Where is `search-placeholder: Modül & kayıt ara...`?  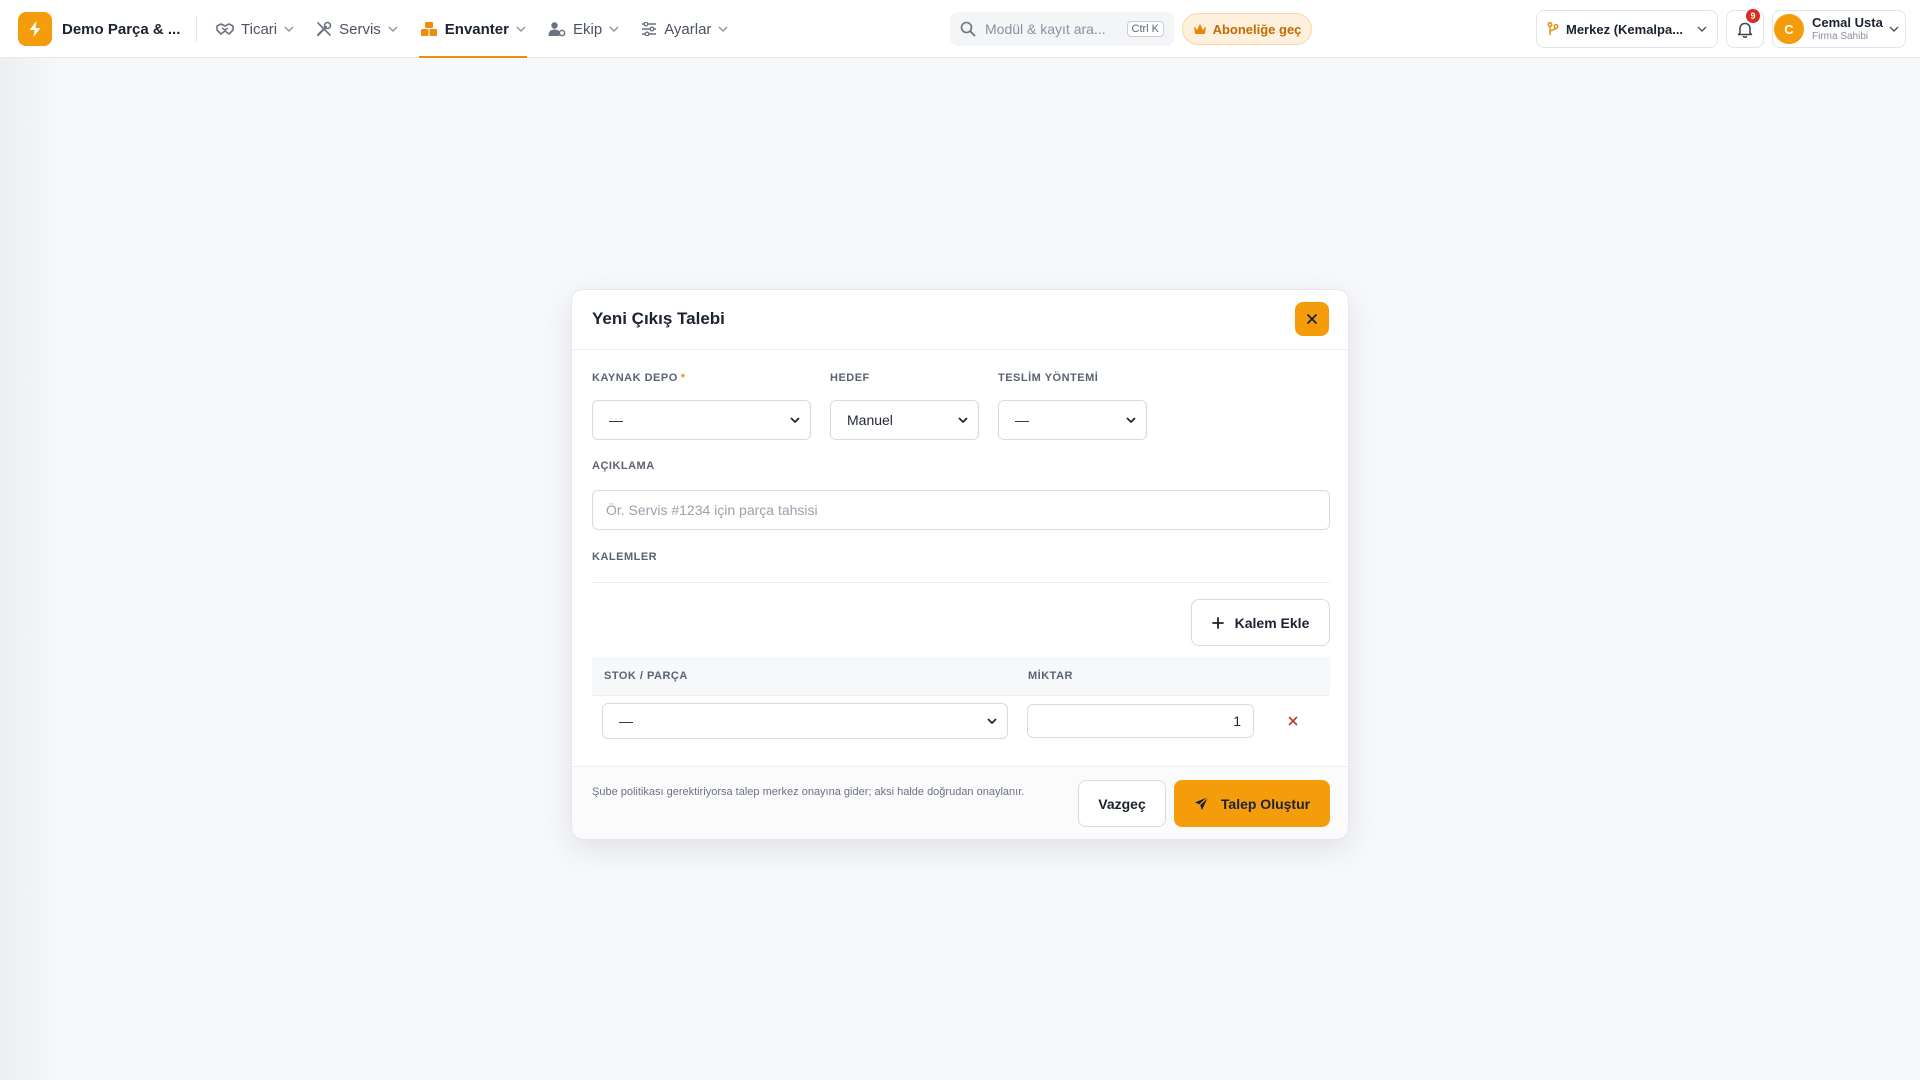
search-placeholder: Modül & kayıt ara... is located at coordinates (1045, 29).